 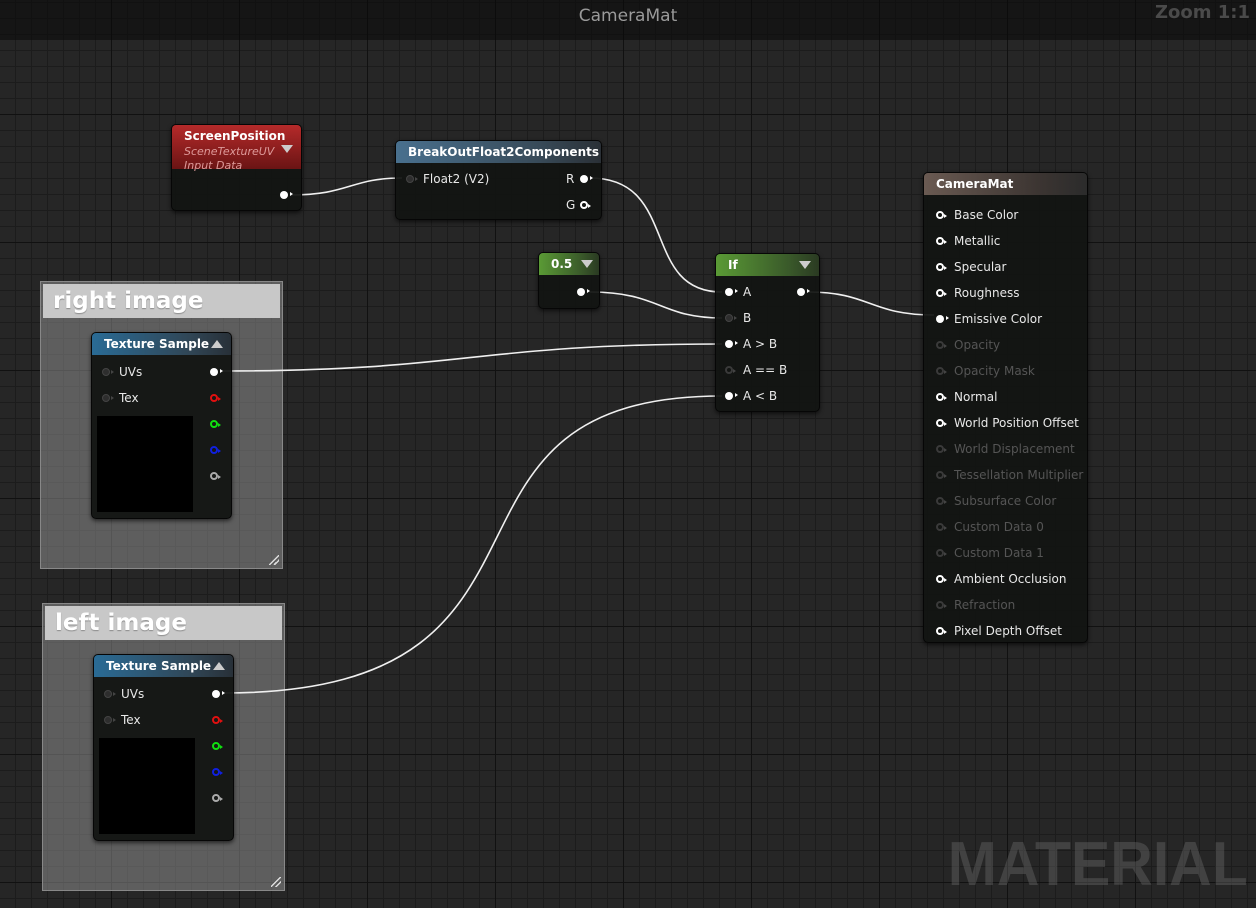 What do you see at coordinates (569, 280) in the screenshot?
I see `constant-node: 0.5` at bounding box center [569, 280].